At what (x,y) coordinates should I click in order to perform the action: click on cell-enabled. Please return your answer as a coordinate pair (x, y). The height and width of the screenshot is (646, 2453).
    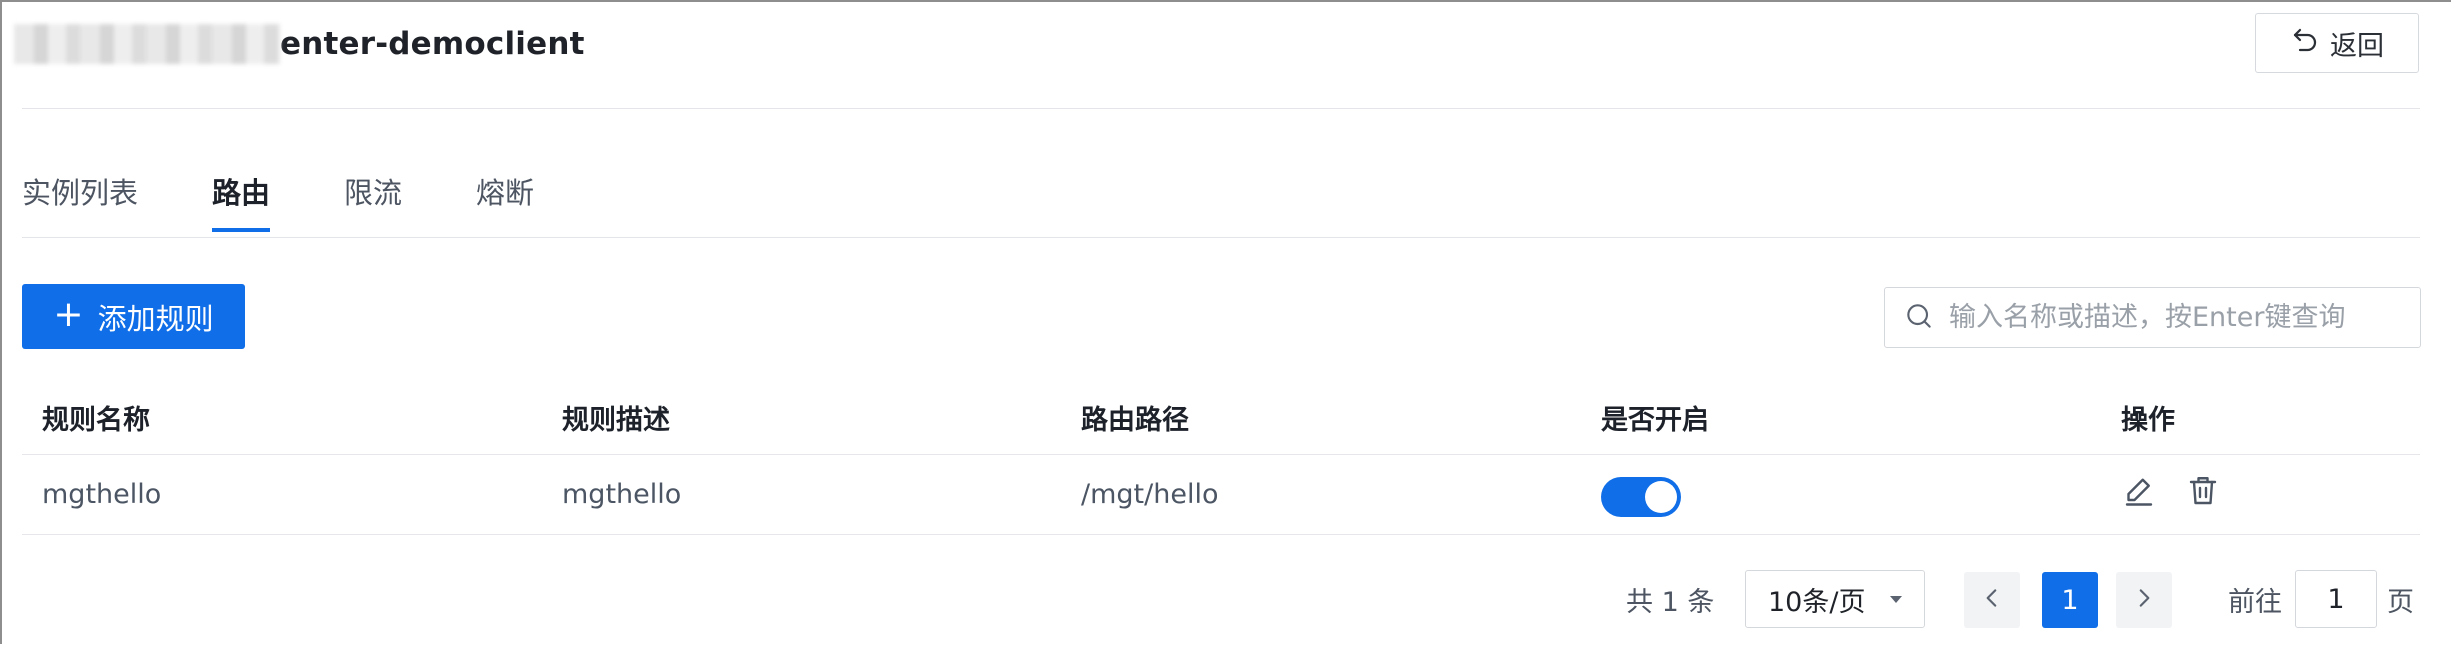
    Looking at the image, I should click on (1841, 495).